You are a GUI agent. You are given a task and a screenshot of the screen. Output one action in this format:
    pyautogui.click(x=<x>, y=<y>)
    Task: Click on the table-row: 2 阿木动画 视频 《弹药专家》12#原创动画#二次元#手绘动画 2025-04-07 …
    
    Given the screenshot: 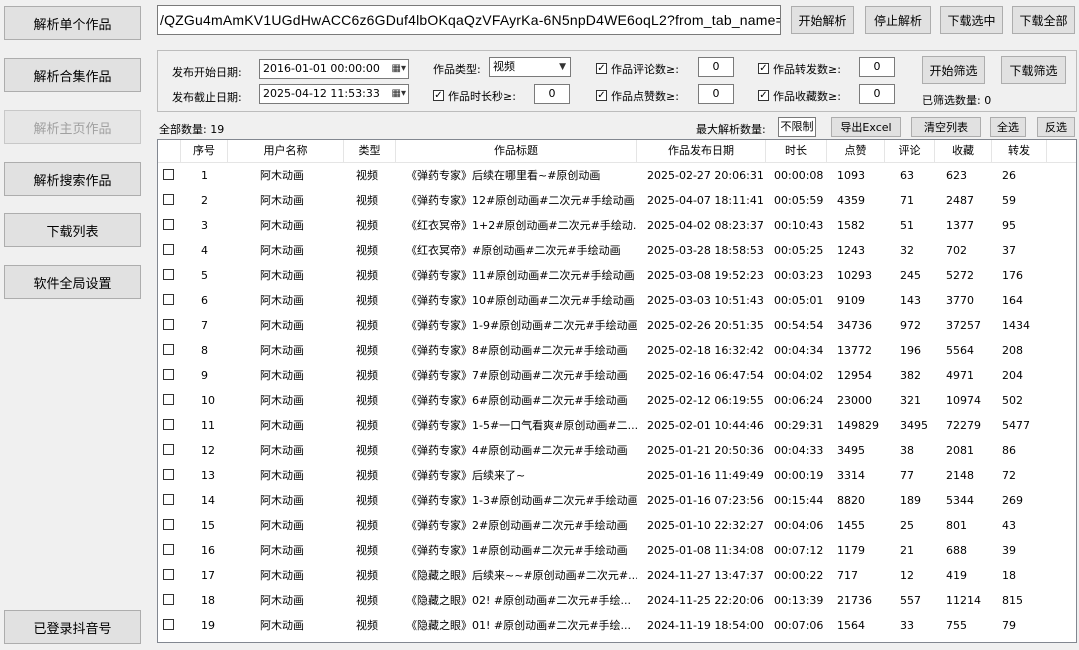 What is the action you would take?
    pyautogui.click(x=617, y=200)
    